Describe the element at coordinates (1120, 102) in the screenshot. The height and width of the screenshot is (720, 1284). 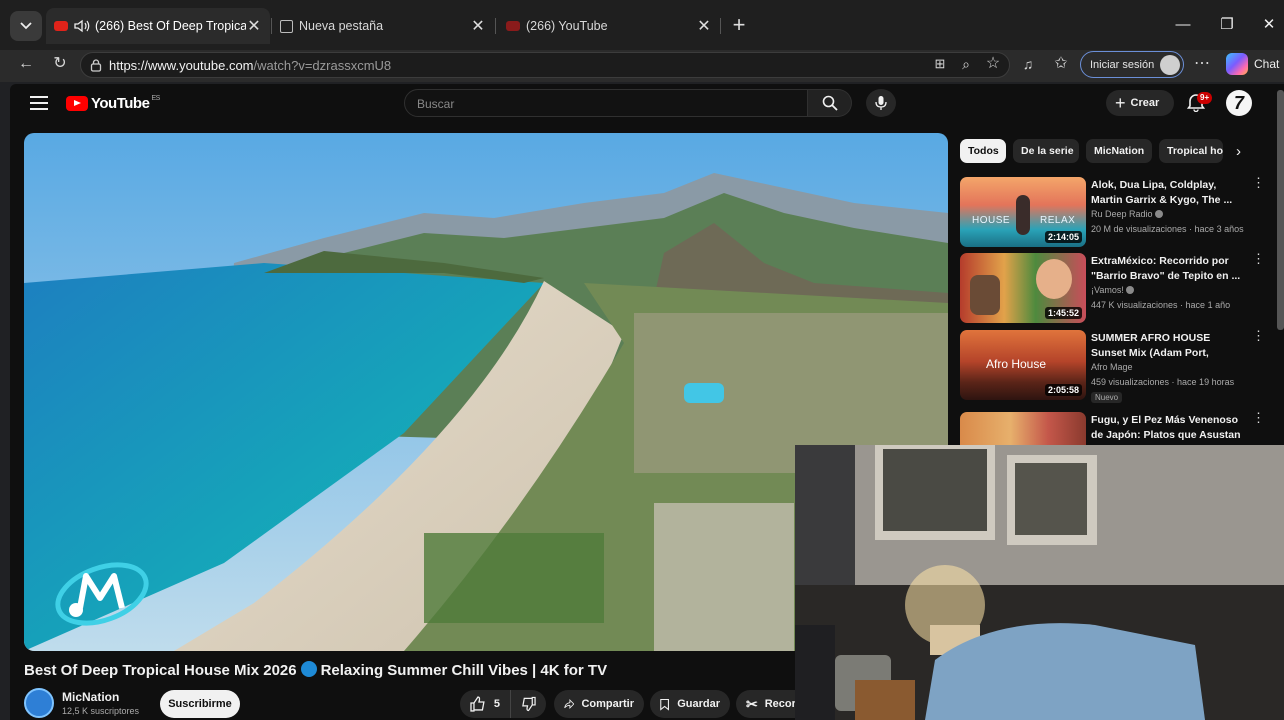
I see `plus-icon: +` at that location.